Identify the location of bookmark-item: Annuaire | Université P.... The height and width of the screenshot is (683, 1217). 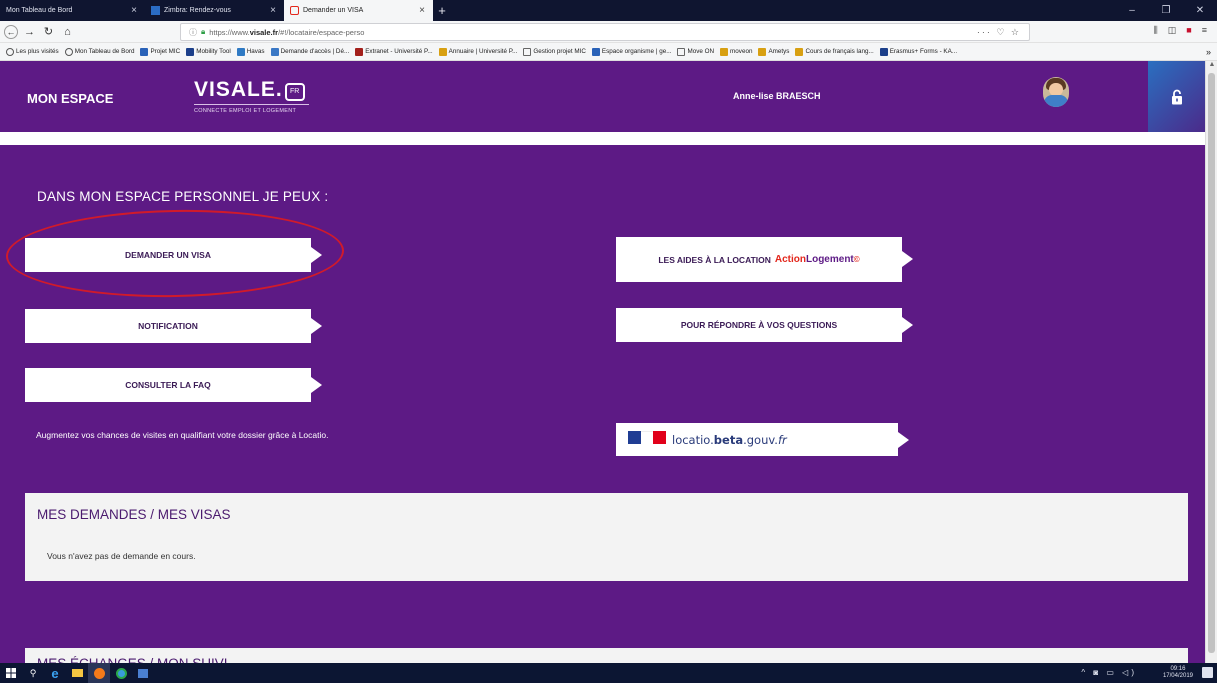
(478, 51).